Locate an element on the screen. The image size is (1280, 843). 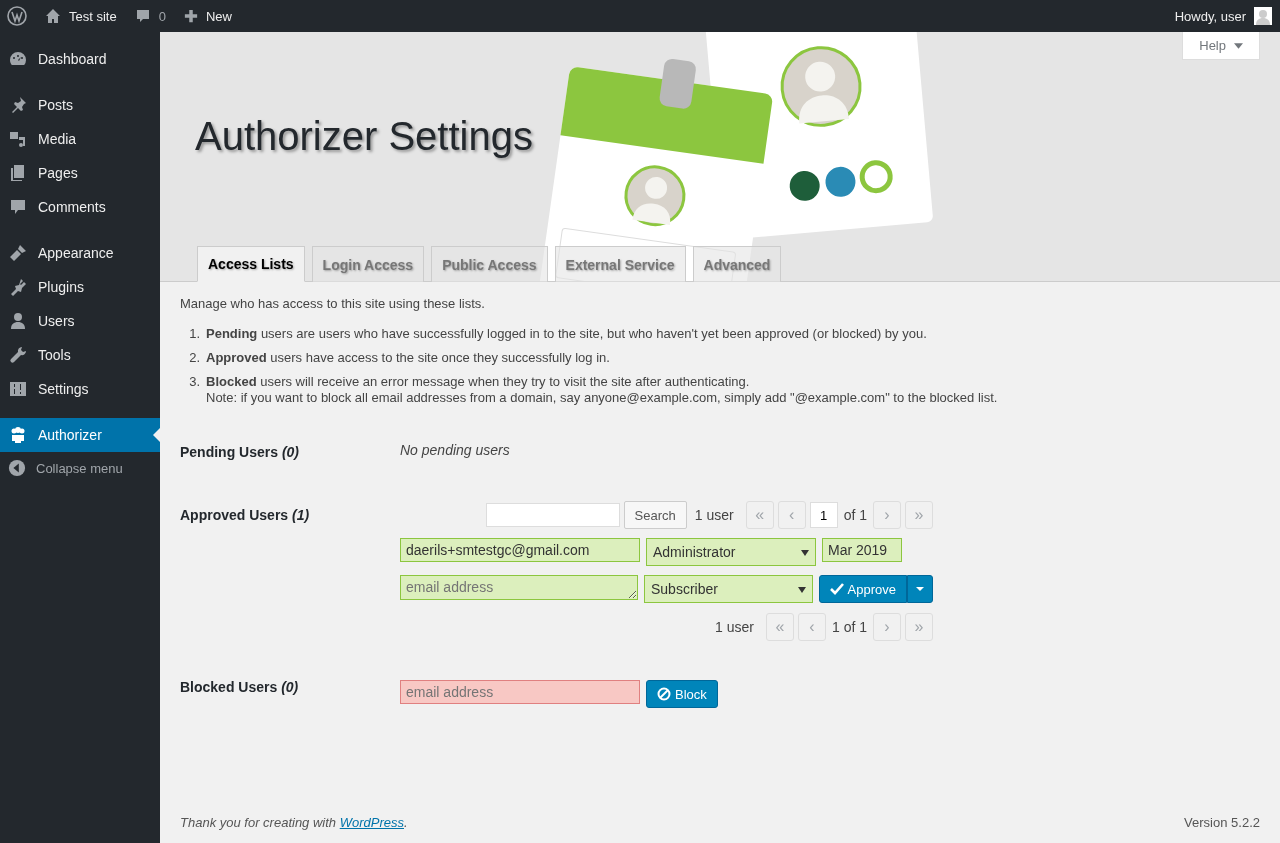
page-title: Authorizer Settings is located at coordinates (364, 136).